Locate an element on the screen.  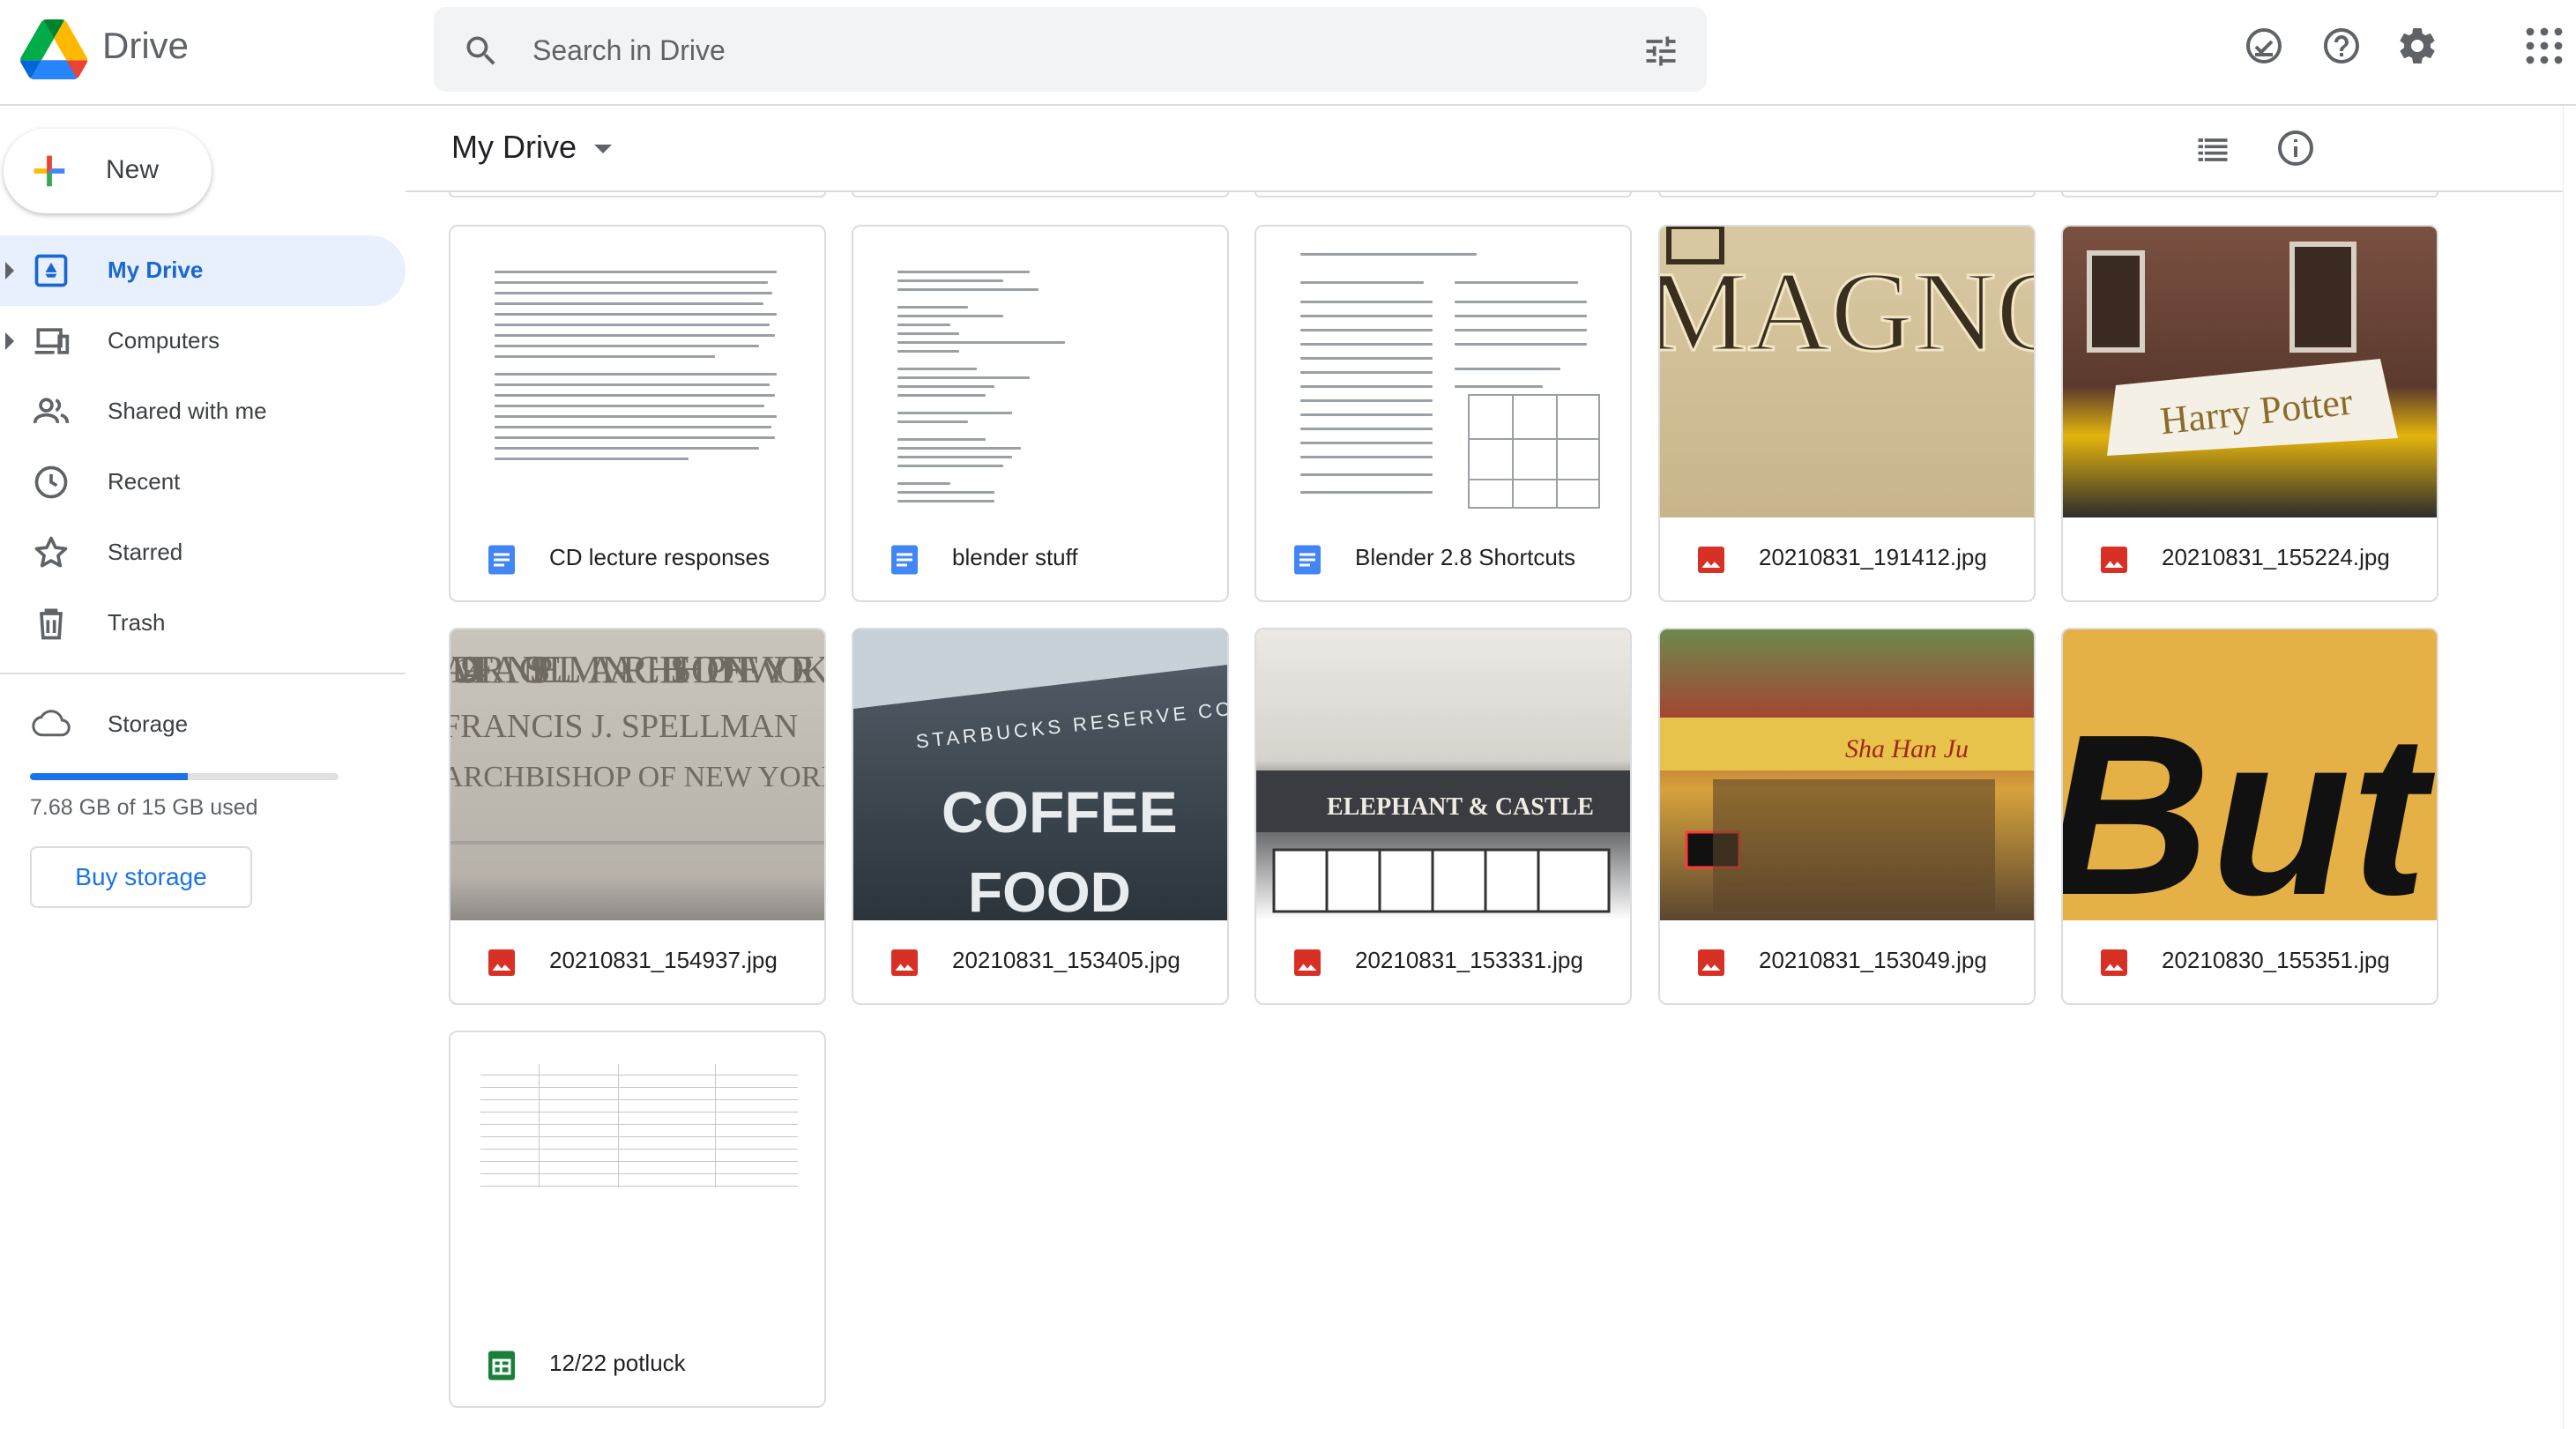
svg-text: But is located at coordinates (2250, 804).